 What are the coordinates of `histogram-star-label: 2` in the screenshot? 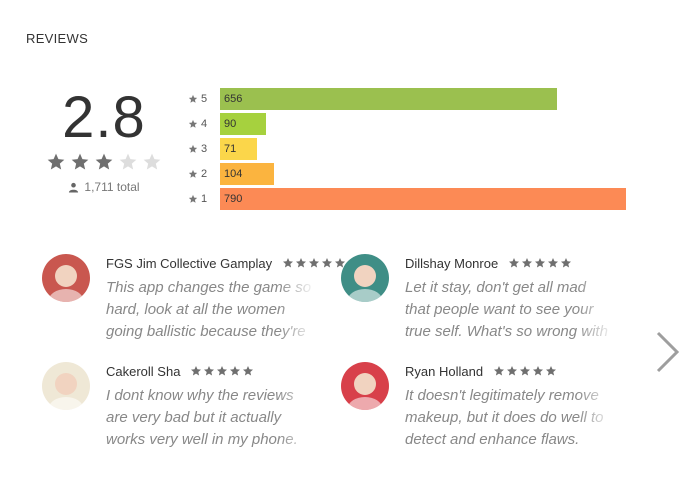 It's located at (204, 174).